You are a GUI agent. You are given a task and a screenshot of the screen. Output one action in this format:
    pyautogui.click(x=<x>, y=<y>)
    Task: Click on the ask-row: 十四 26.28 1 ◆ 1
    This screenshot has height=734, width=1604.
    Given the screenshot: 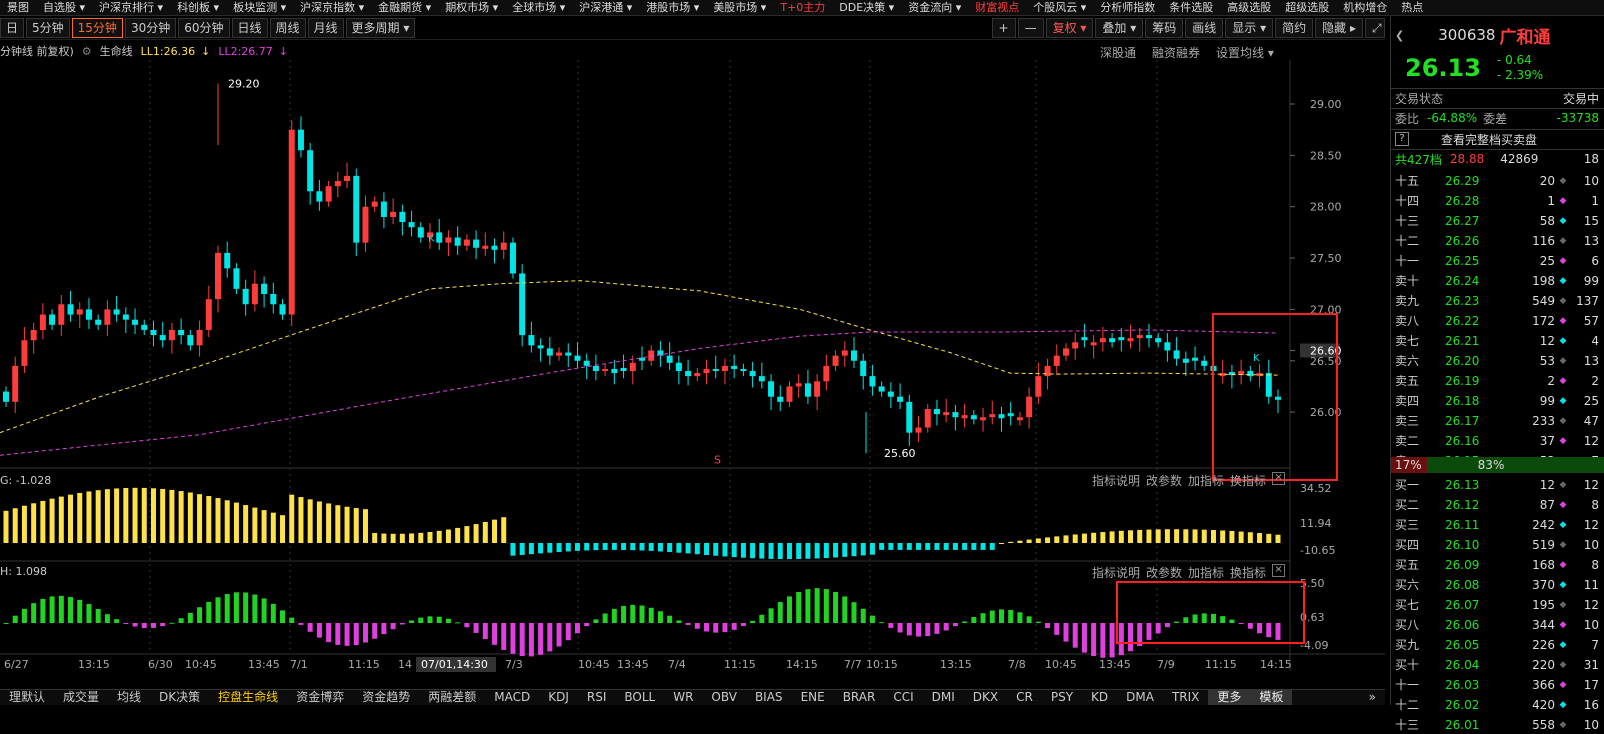 What is the action you would take?
    pyautogui.click(x=1497, y=200)
    